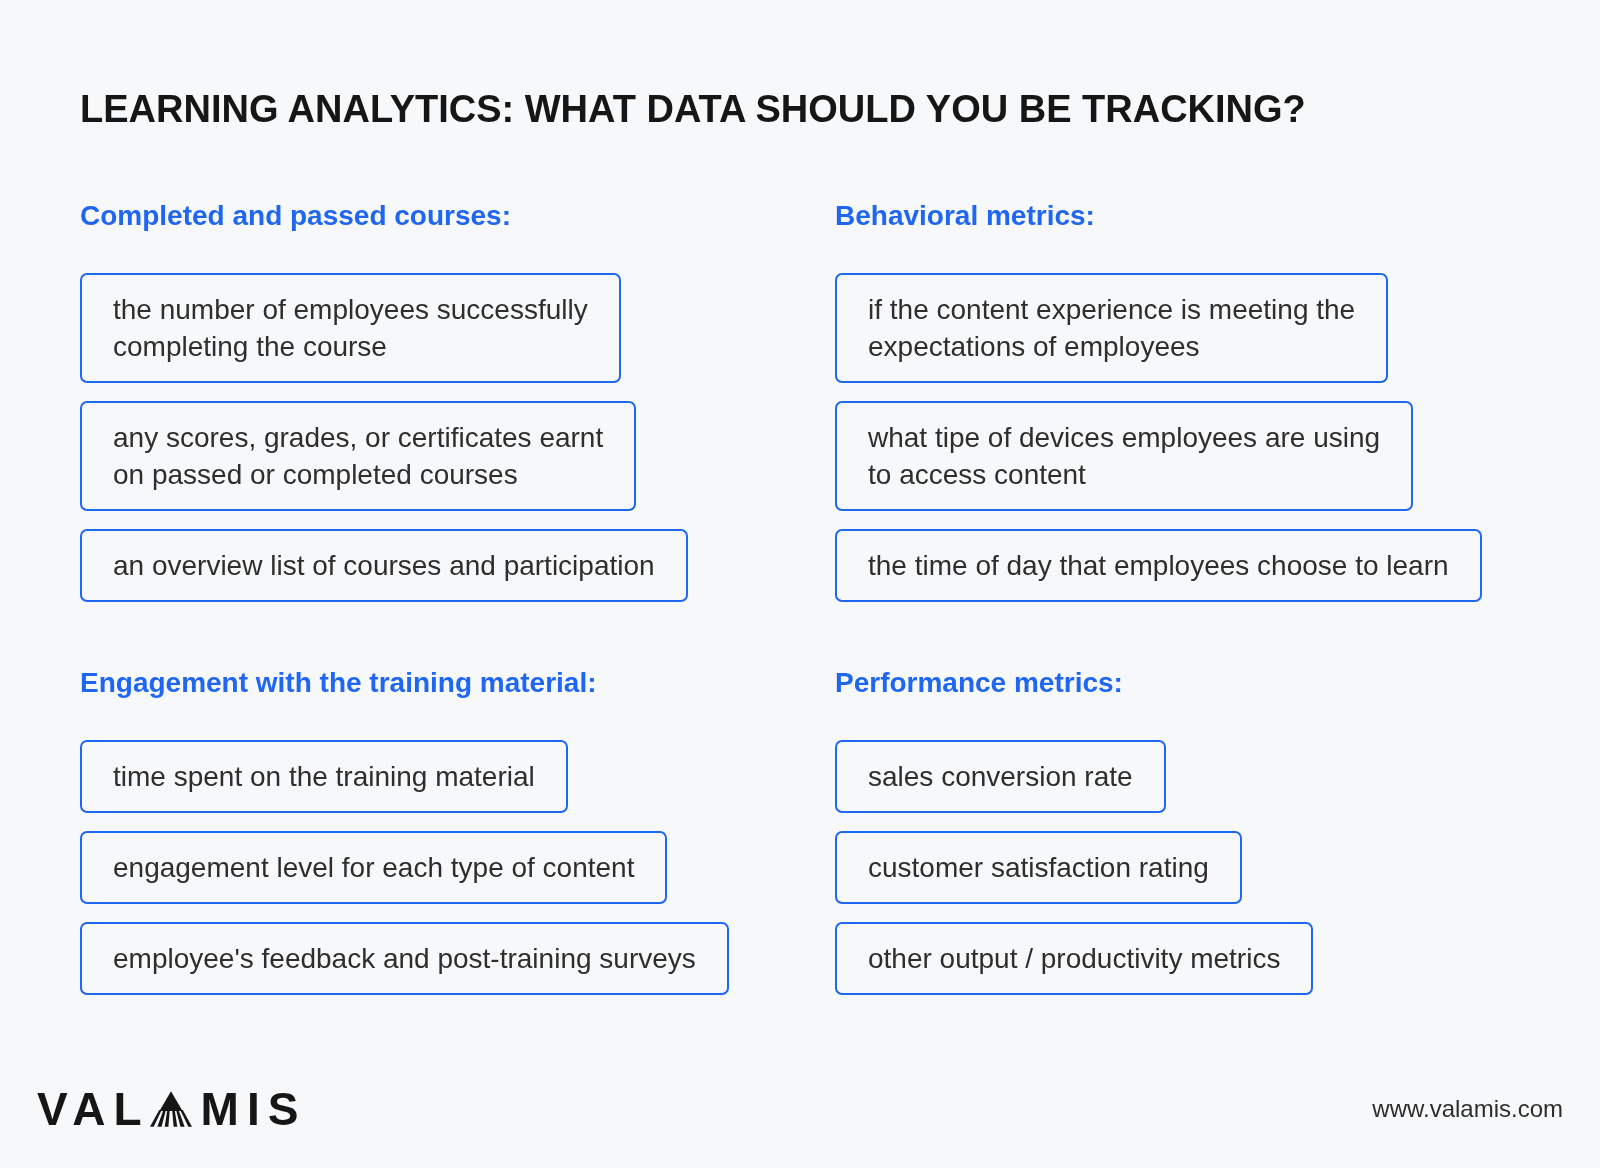 This screenshot has width=1600, height=1168. I want to click on section-heading: Performance metrics:, so click(979, 683).